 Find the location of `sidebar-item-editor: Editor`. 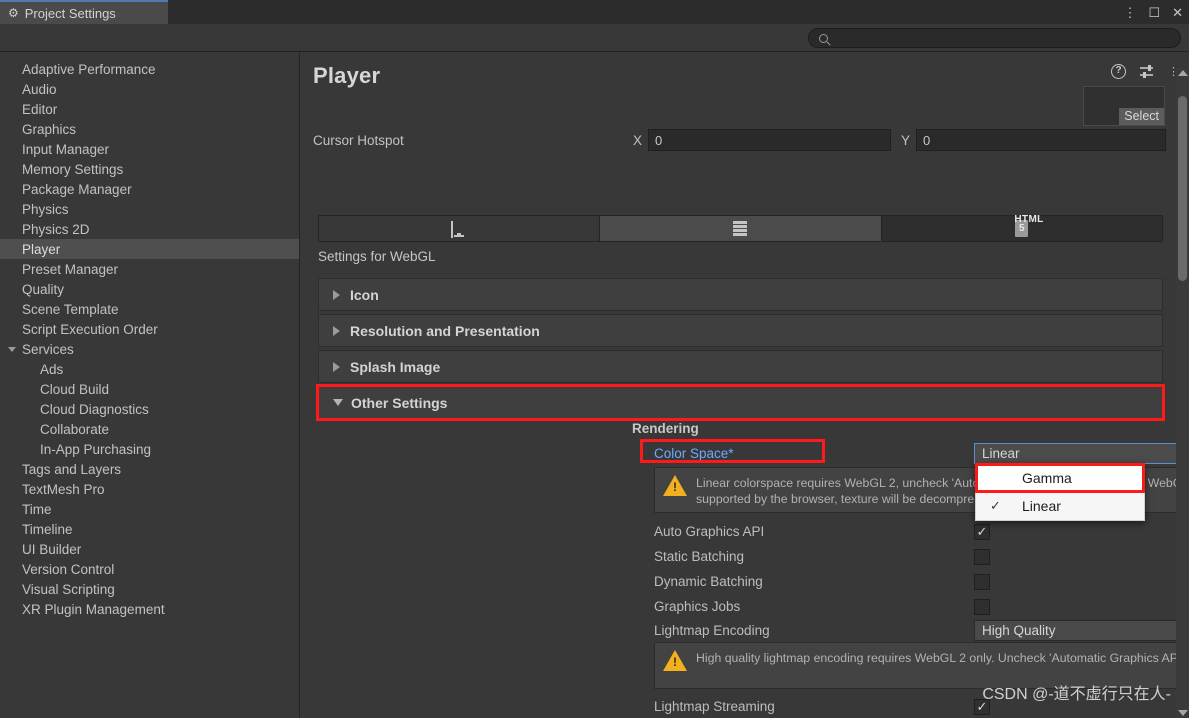

sidebar-item-editor: Editor is located at coordinates (149, 109).